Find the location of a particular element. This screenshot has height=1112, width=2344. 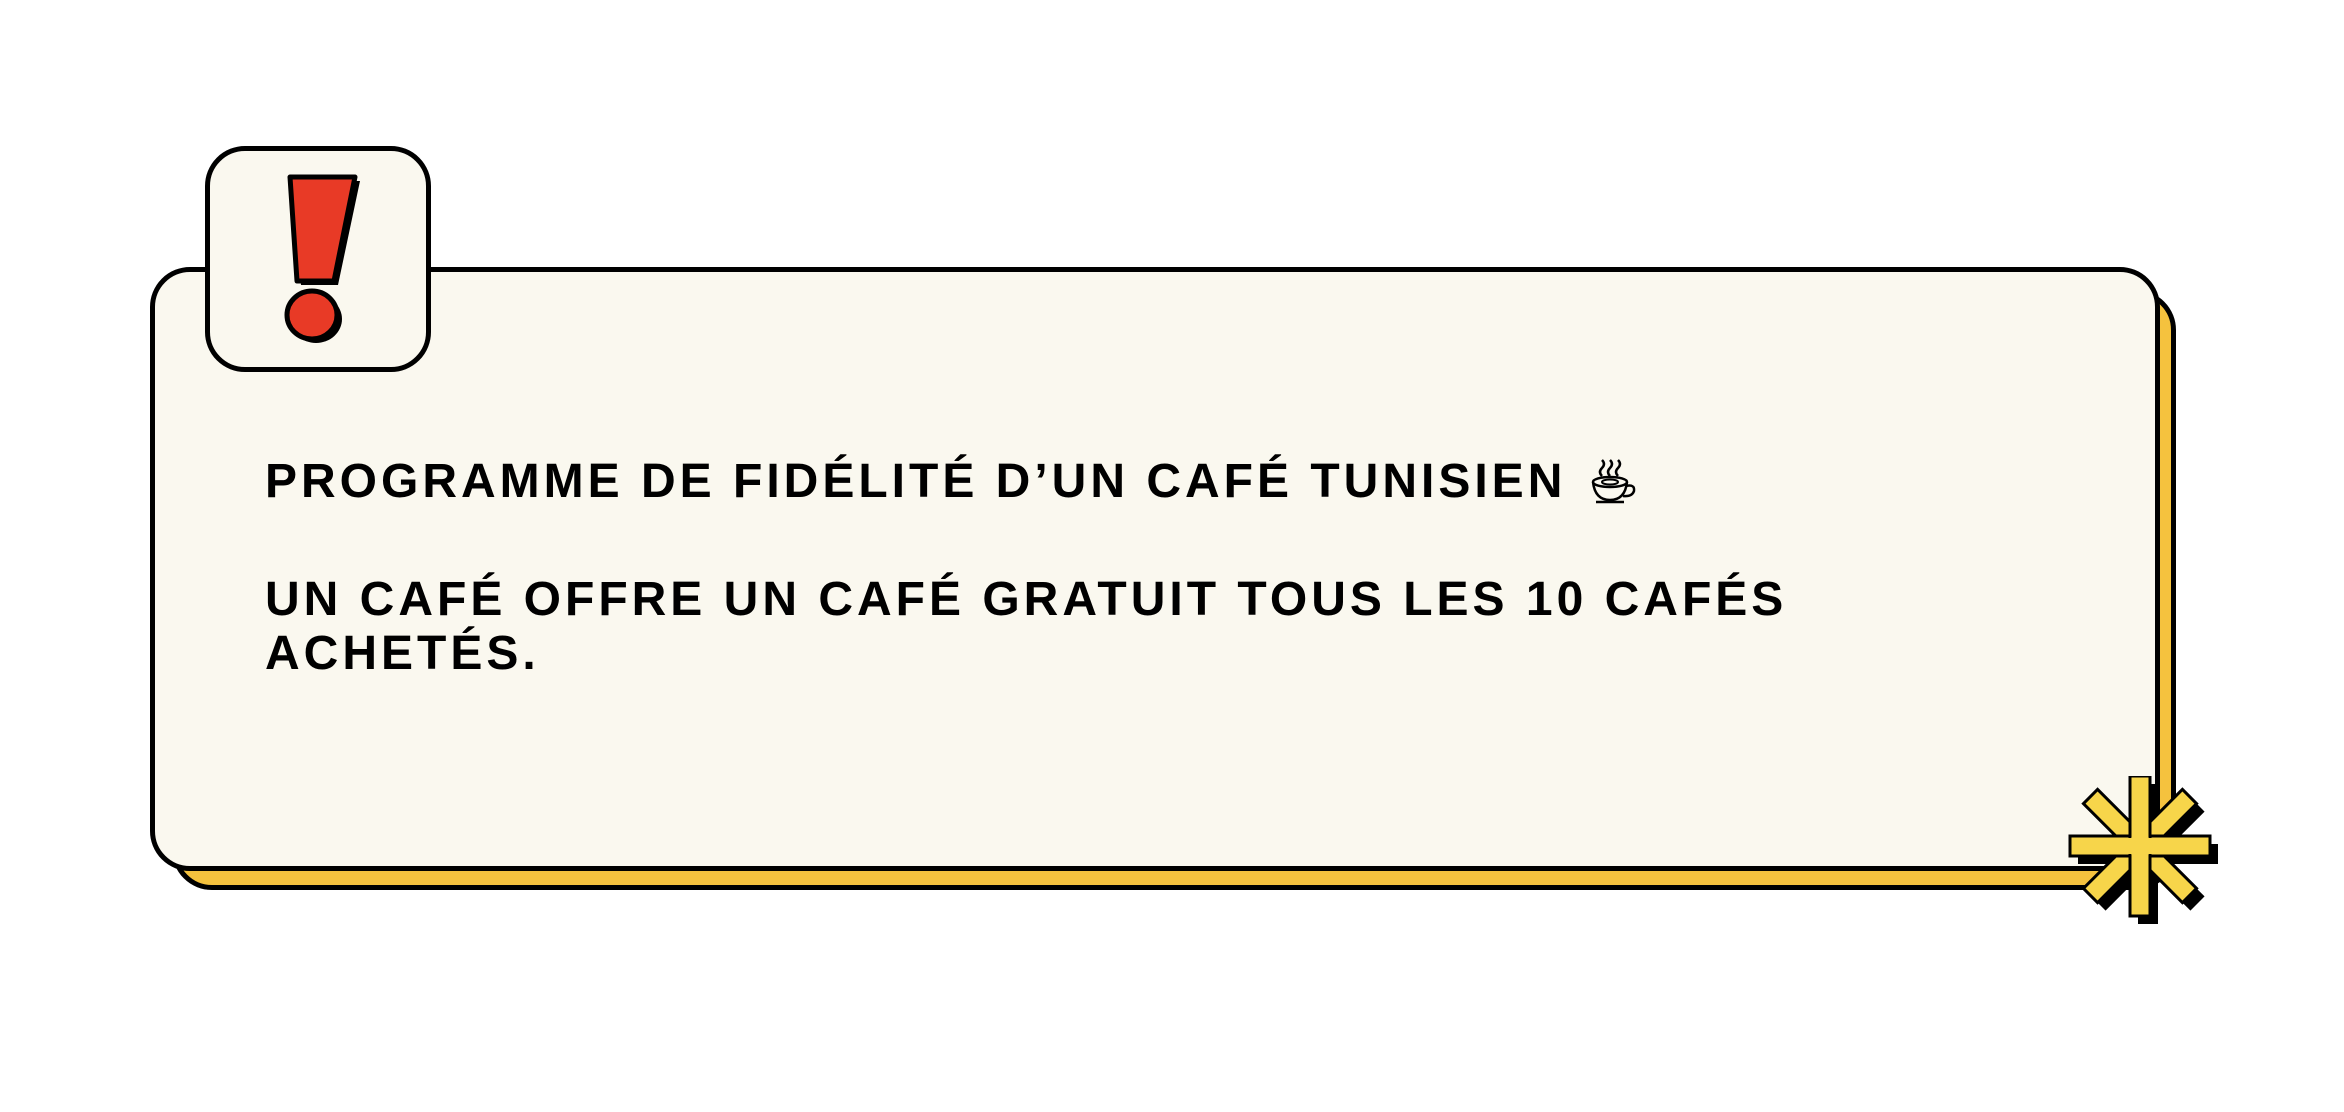

asterisk-icon is located at coordinates (2143, 850).